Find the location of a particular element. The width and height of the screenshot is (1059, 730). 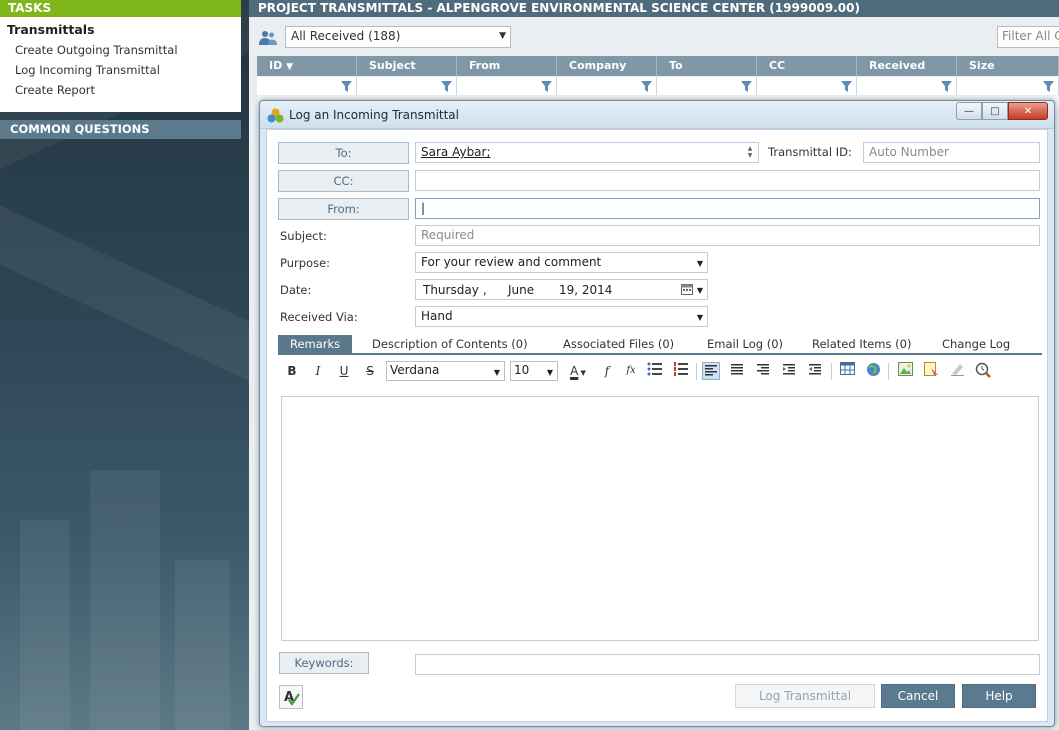

column-header-size: Size is located at coordinates (1008, 66).